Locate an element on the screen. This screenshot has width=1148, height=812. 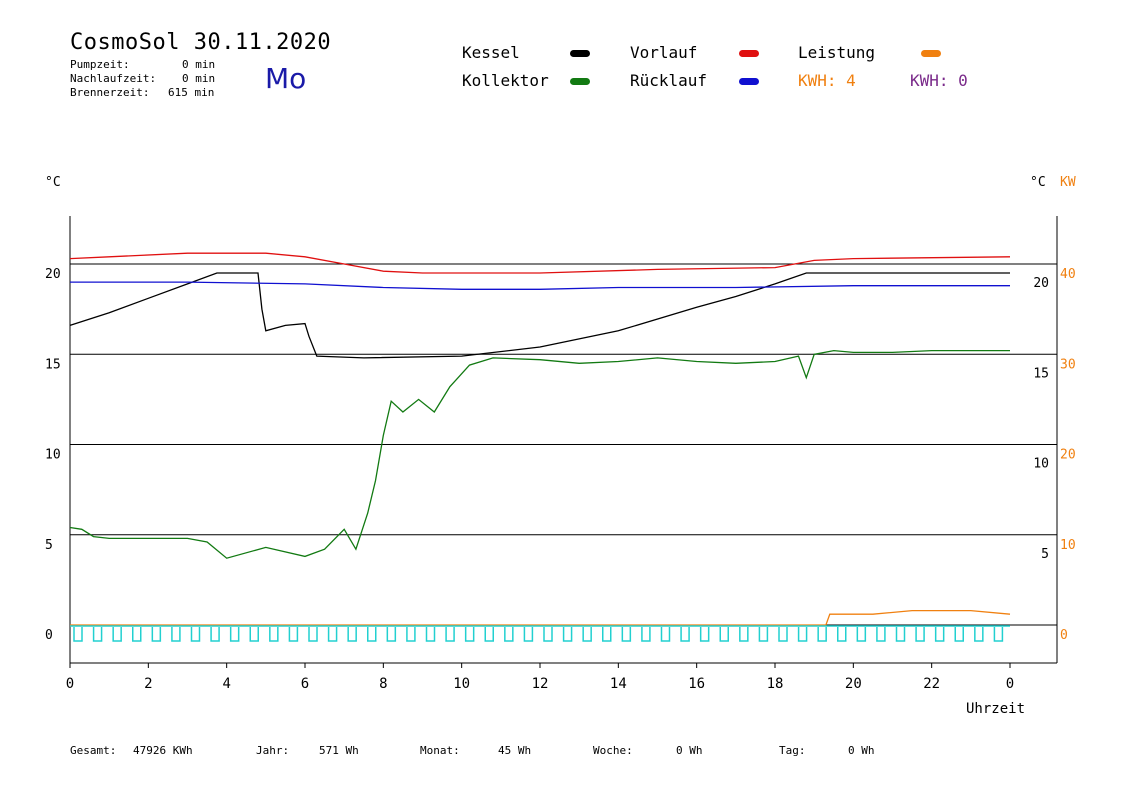
x-tick-label: 2 is located at coordinates (148, 684).